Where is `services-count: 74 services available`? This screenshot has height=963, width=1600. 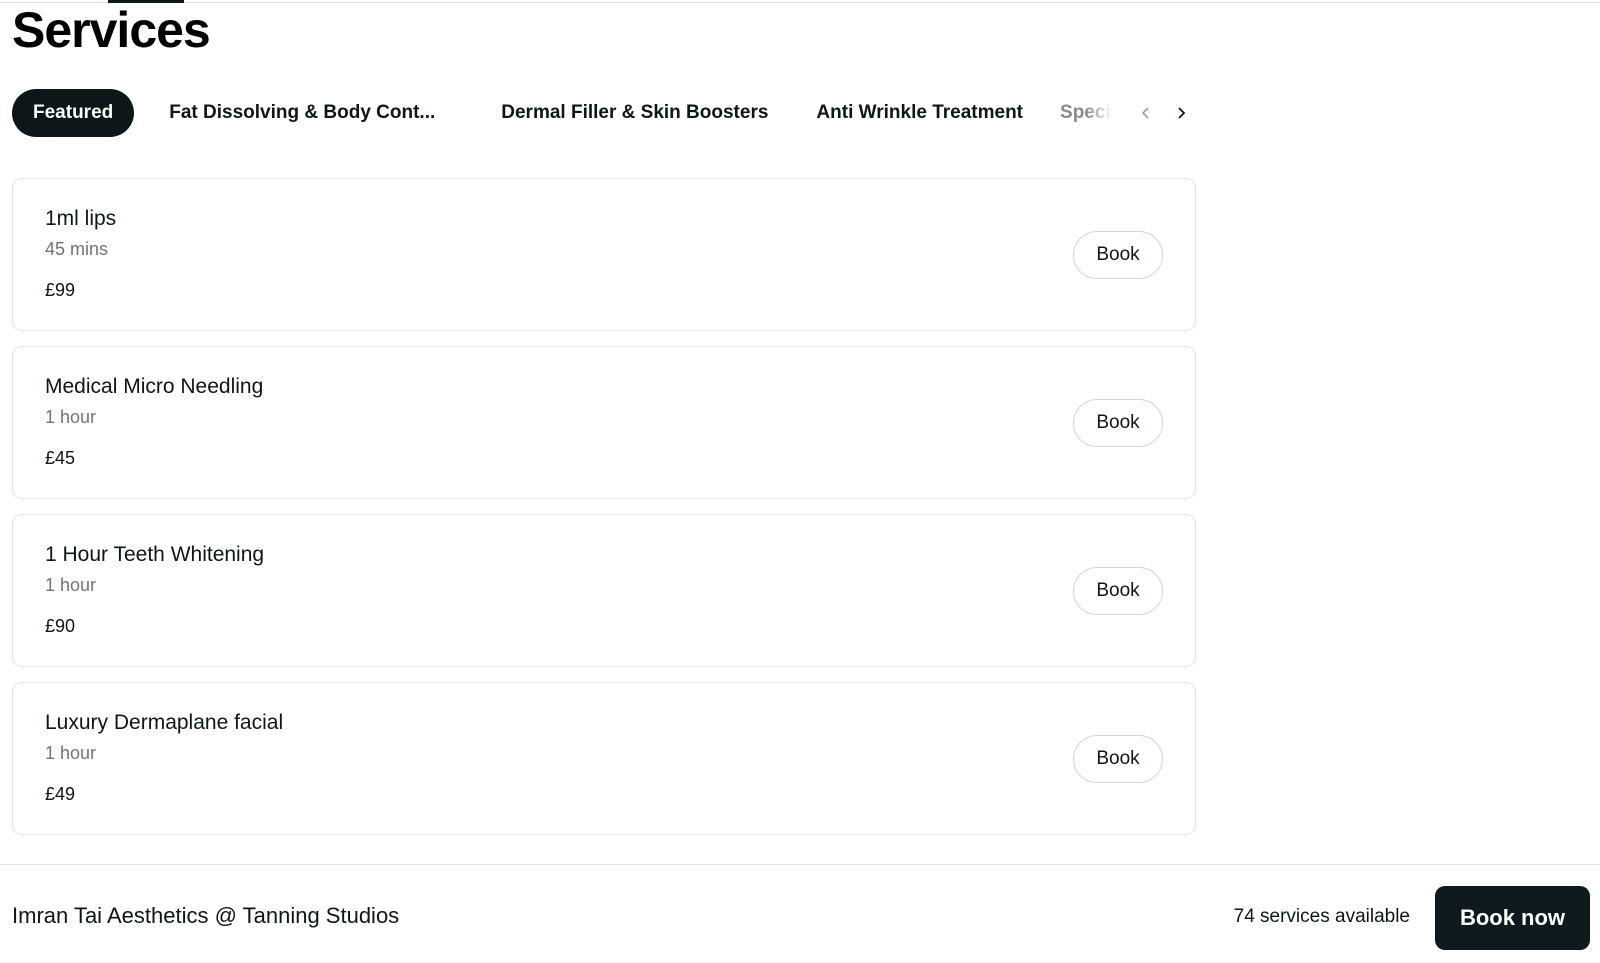
services-count: 74 services available is located at coordinates (1321, 916).